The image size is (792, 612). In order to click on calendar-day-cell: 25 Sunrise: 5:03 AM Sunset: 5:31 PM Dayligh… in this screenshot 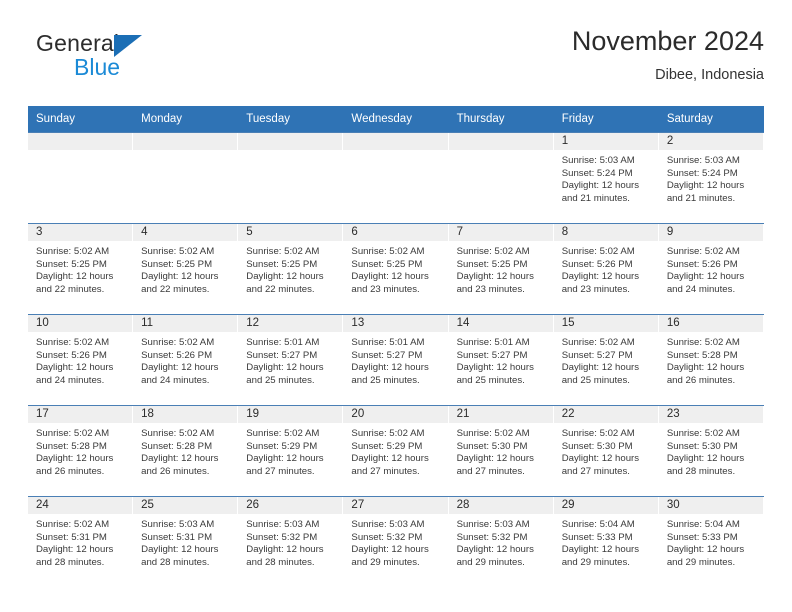, I will do `click(186, 541)`.